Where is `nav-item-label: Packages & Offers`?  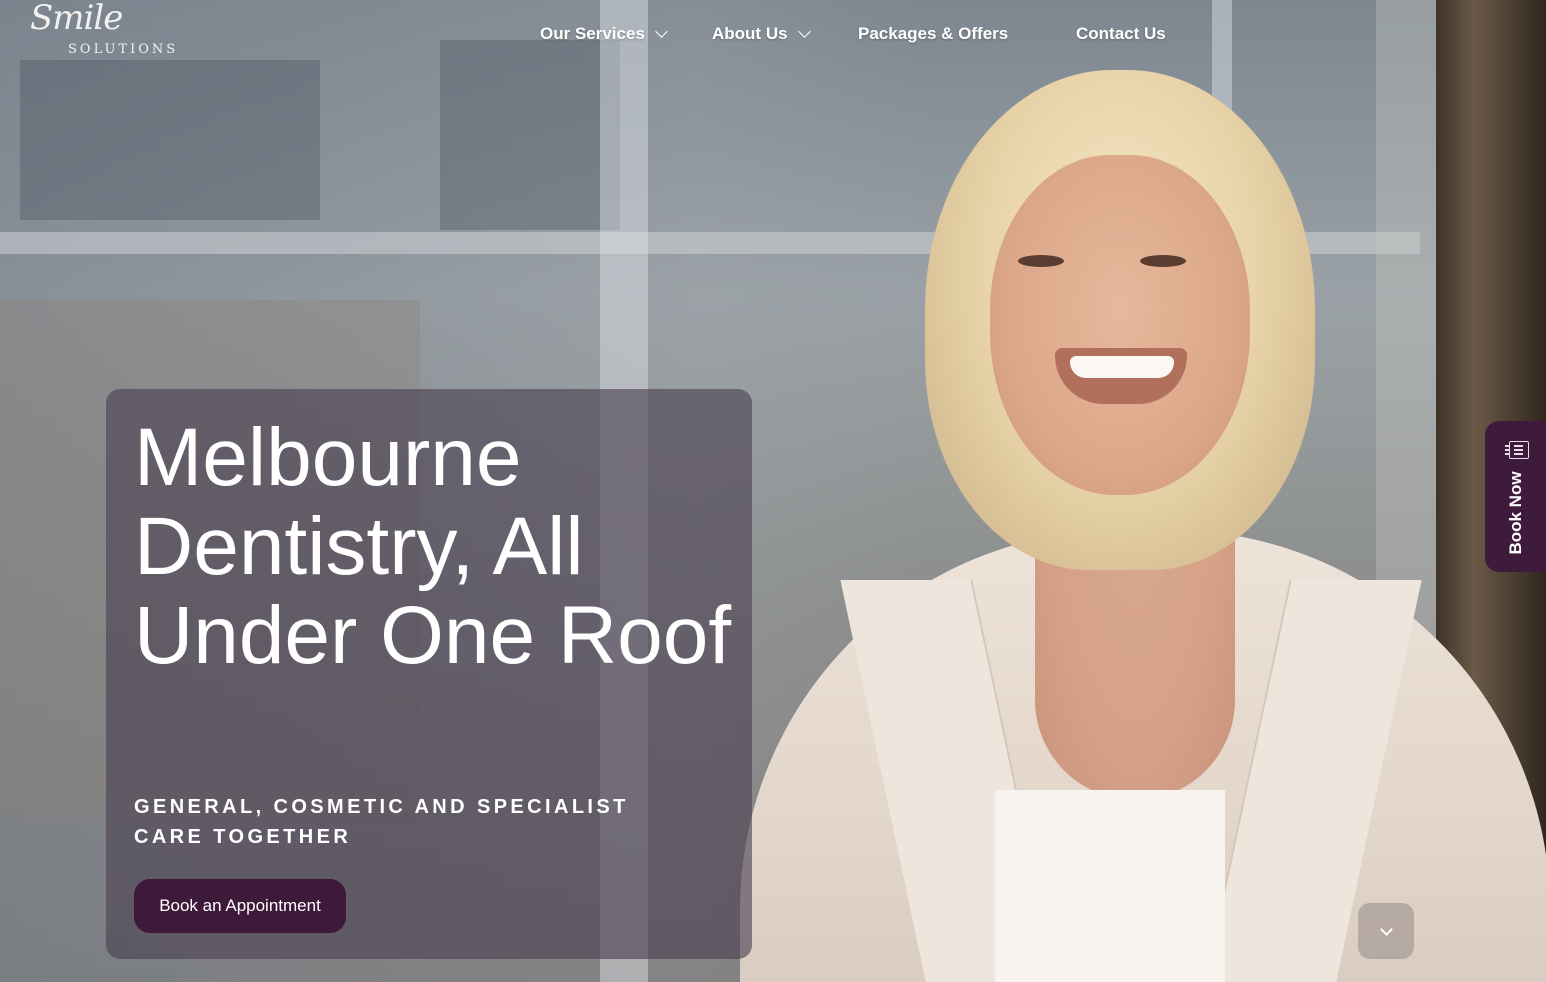
nav-item-label: Packages & Offers is located at coordinates (933, 33).